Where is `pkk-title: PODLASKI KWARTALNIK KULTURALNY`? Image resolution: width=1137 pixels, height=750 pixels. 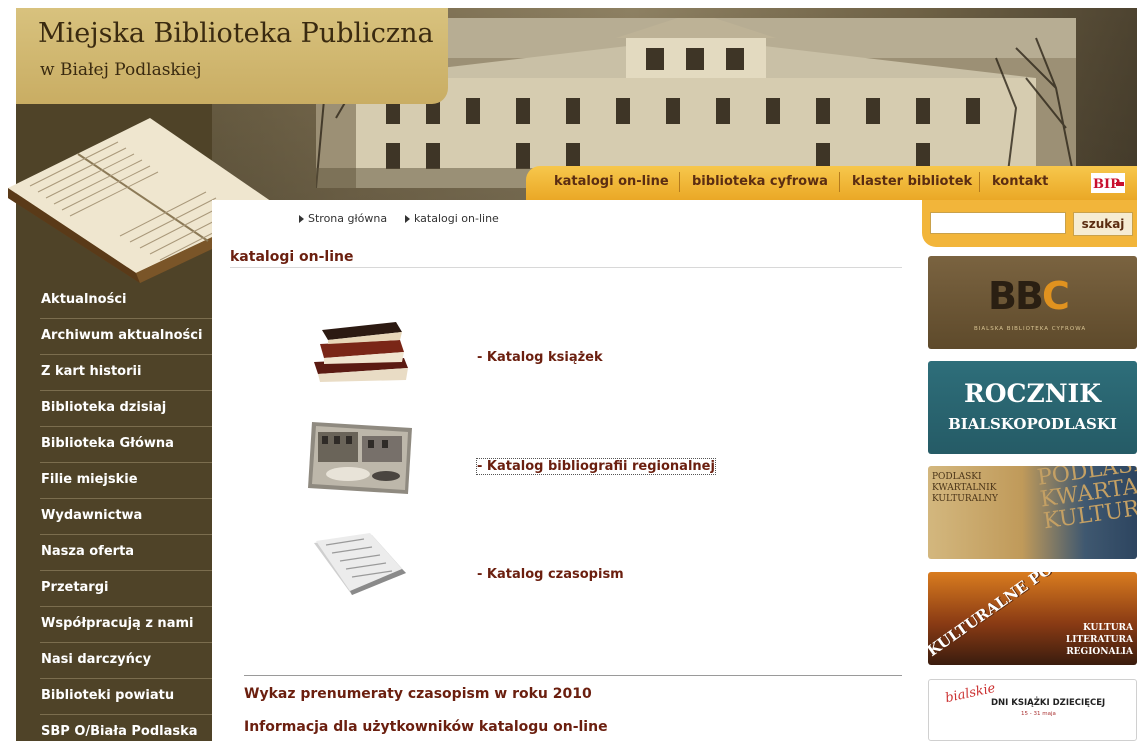 pkk-title: PODLASKI KWARTALNIK KULTURALNY is located at coordinates (972, 488).